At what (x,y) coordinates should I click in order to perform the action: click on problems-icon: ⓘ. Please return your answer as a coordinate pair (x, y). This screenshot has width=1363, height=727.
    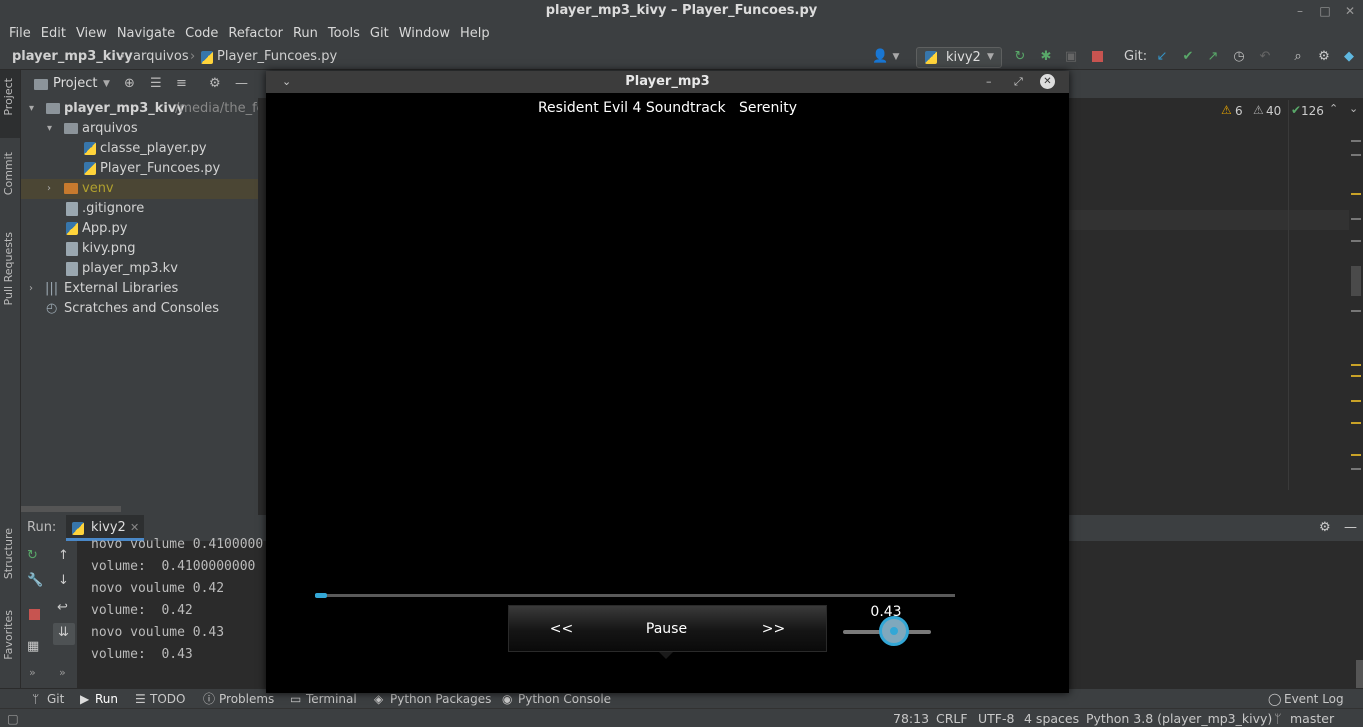
    Looking at the image, I should click on (209, 699).